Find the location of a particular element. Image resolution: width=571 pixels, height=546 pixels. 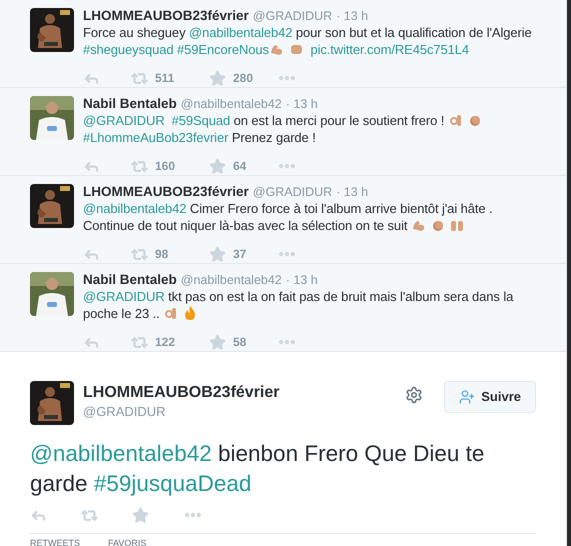

add-user-icon is located at coordinates (467, 397).